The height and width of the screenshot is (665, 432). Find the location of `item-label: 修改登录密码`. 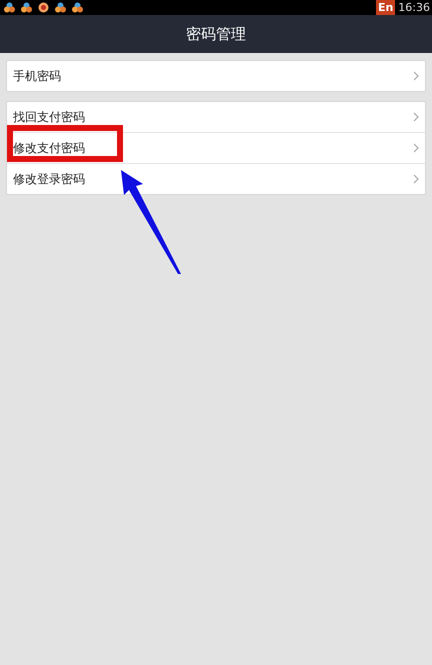

item-label: 修改登录密码 is located at coordinates (49, 179).